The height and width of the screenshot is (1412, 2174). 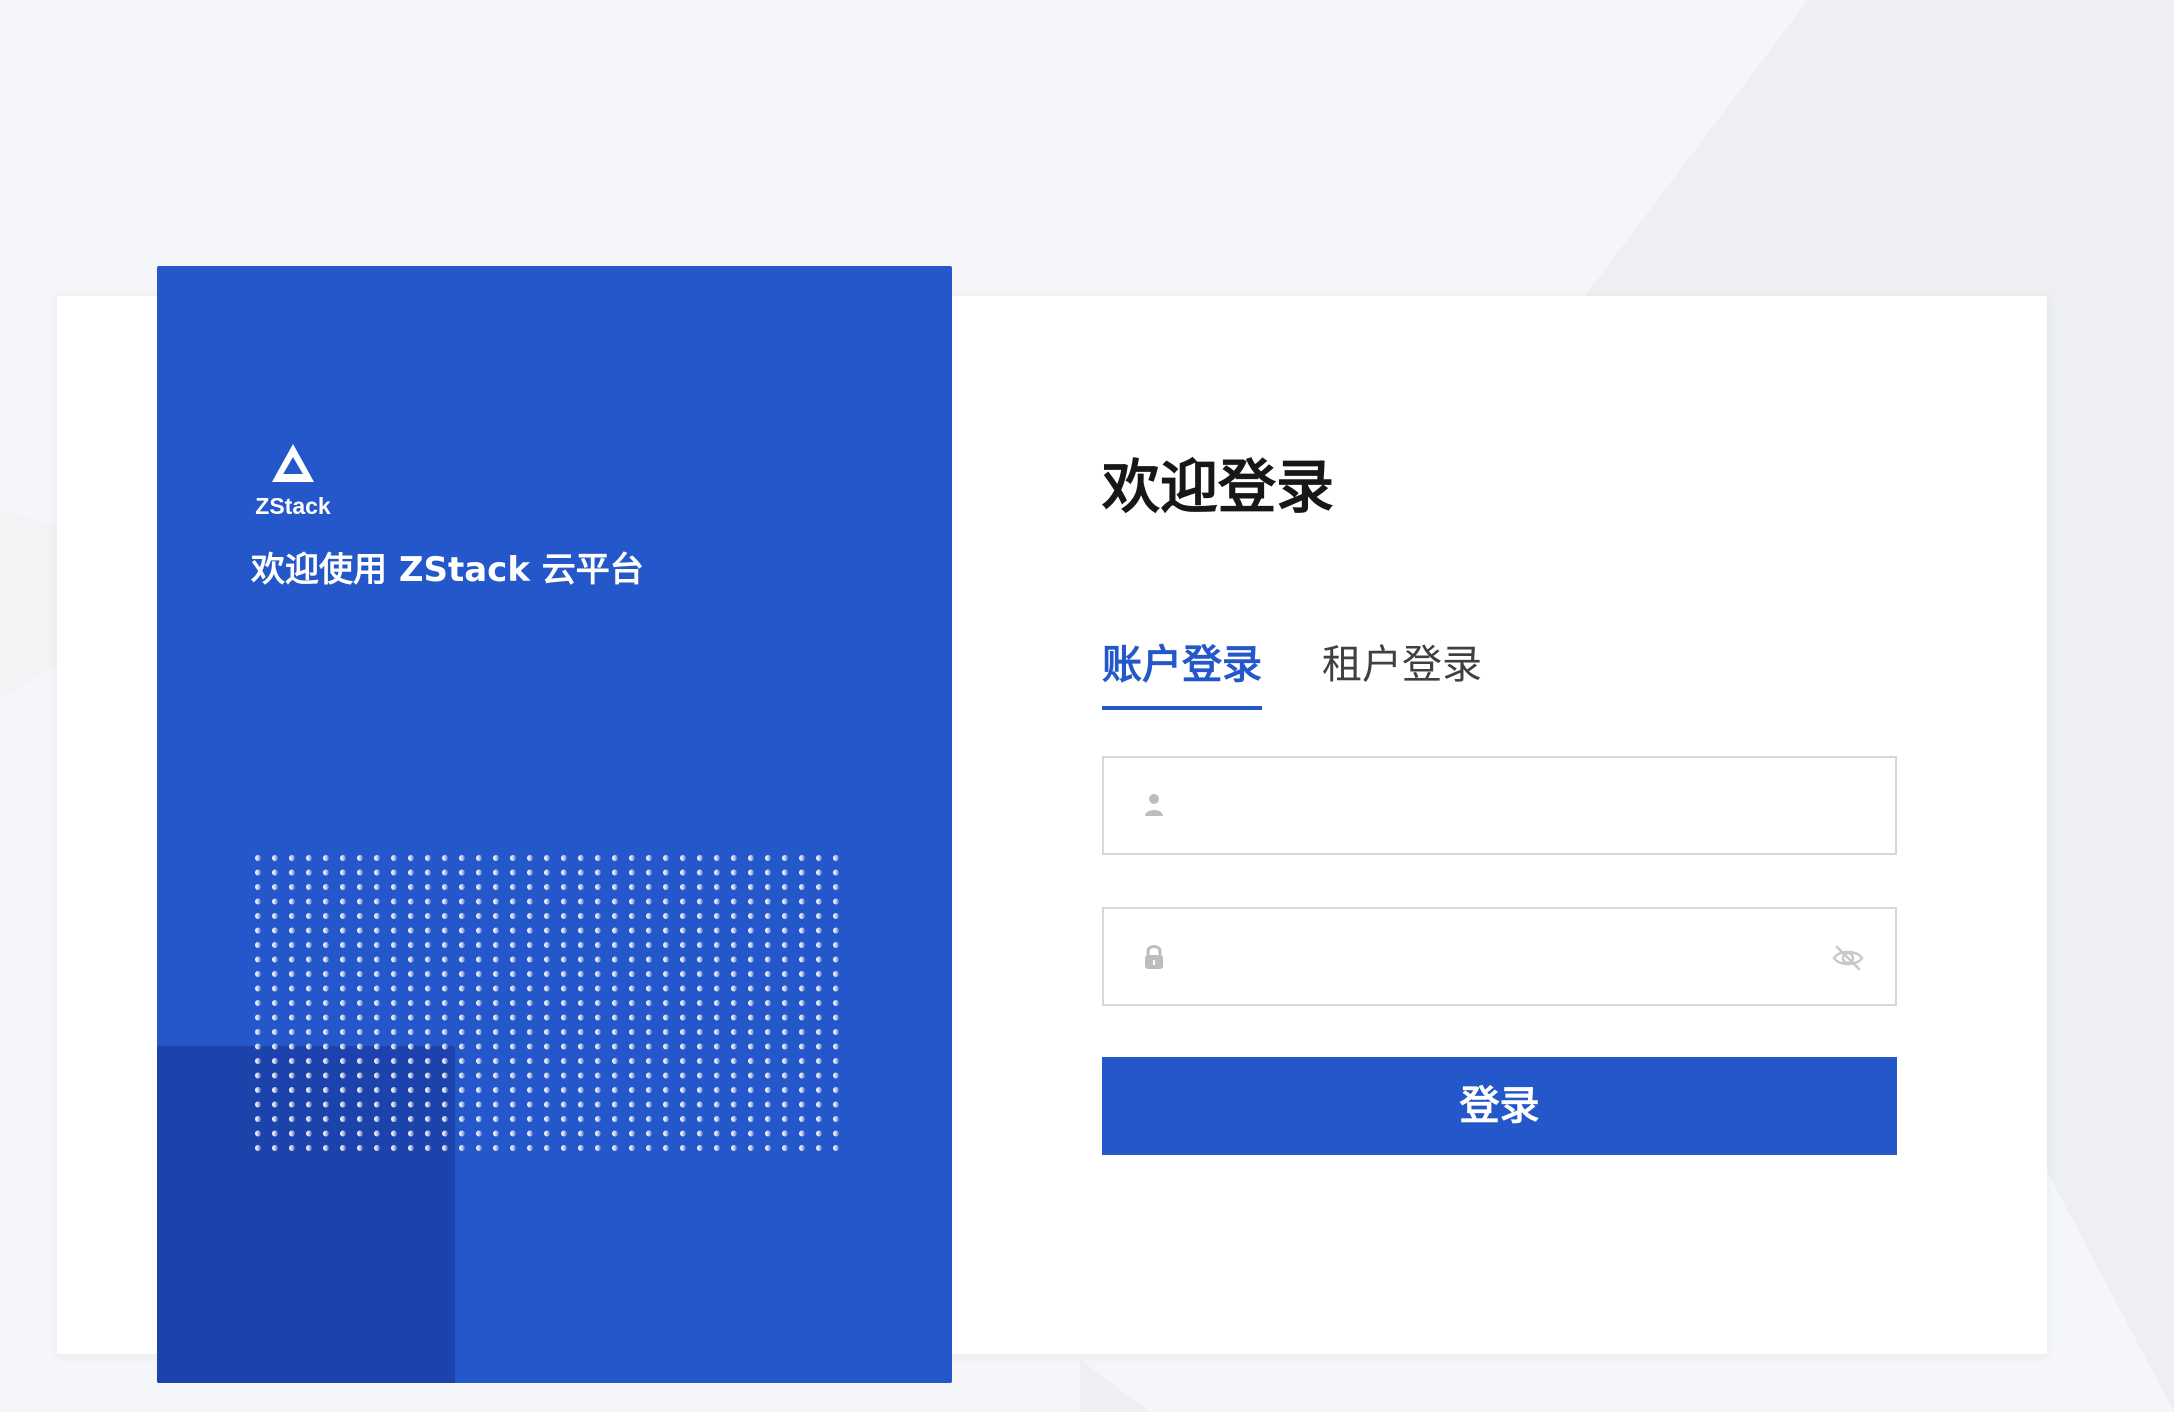 I want to click on zstack-logo-text: ZStack, so click(x=293, y=505).